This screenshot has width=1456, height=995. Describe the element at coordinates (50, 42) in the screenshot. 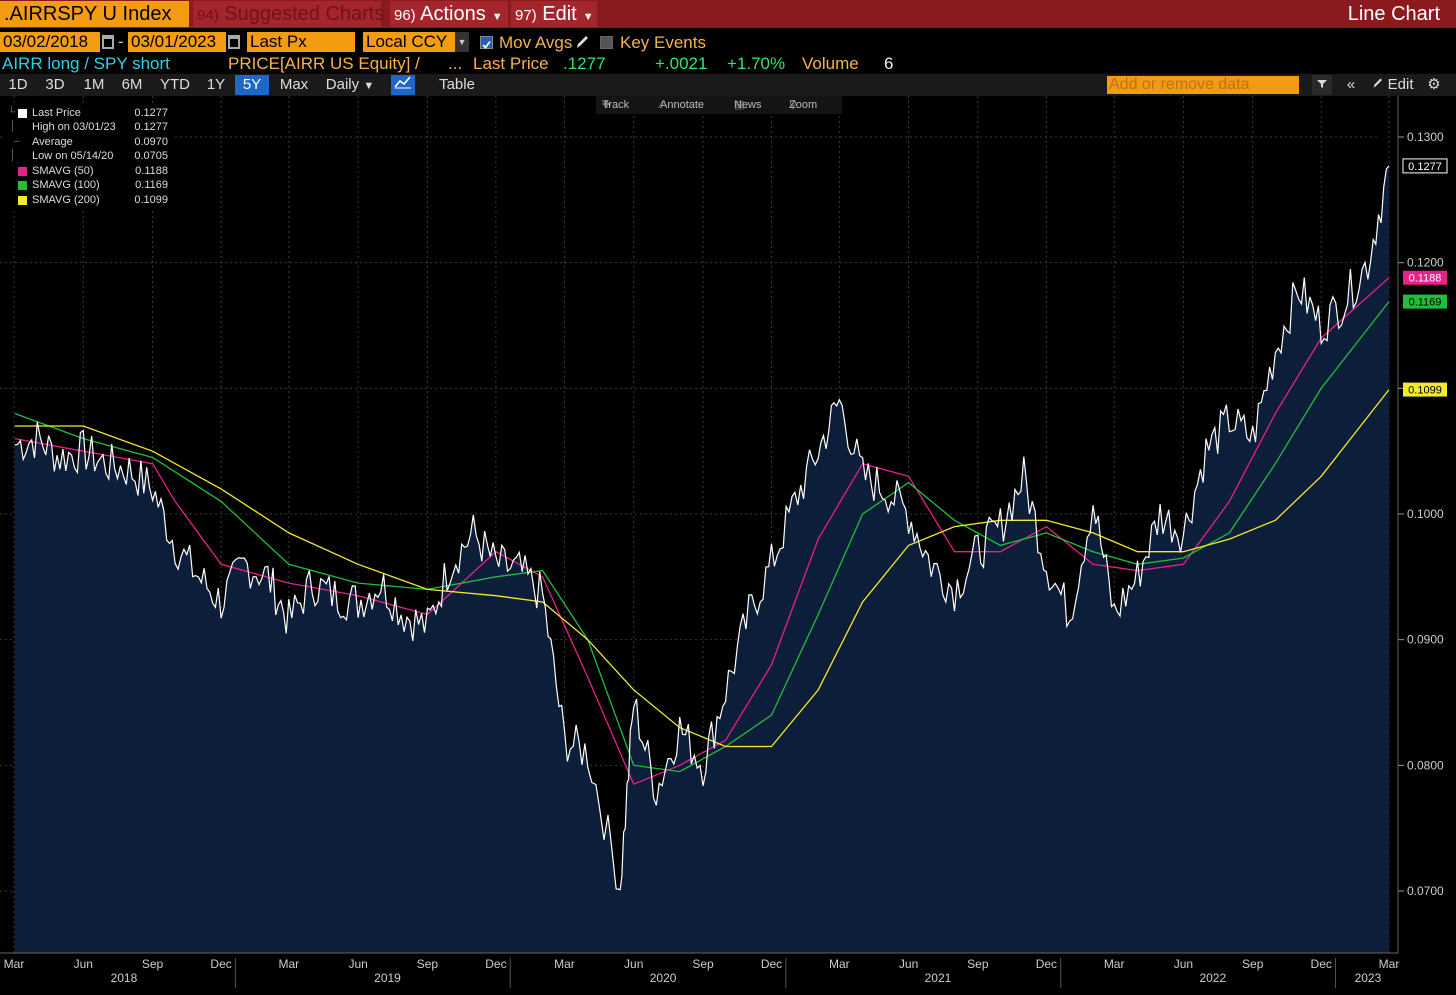

I see `start-date-field: 03/02/2018` at that location.